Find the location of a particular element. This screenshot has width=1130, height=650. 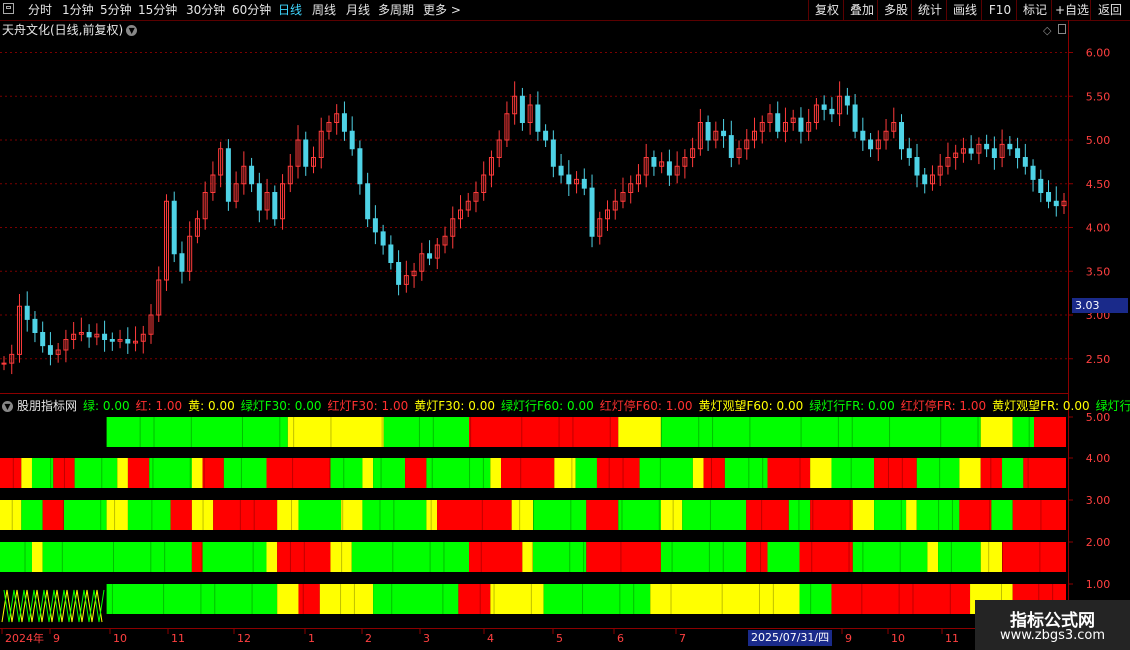

price-axis-label: 5.50 is located at coordinates (1098, 96).